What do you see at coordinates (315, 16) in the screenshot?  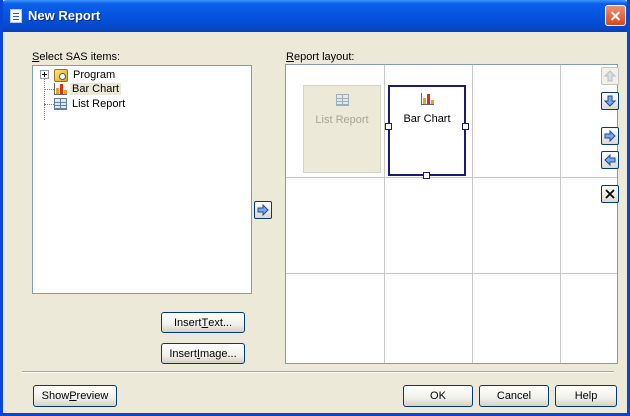 I see `title-bar: New Report` at bounding box center [315, 16].